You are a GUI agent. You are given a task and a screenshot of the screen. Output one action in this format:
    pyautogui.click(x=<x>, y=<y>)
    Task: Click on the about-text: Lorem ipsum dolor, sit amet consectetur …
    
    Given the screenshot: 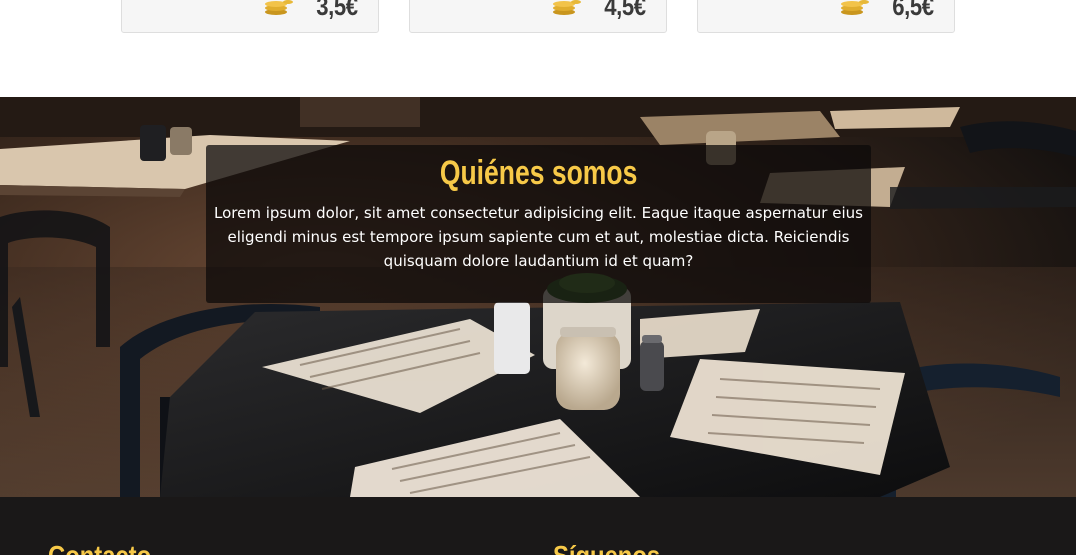 What is the action you would take?
    pyautogui.click(x=538, y=237)
    